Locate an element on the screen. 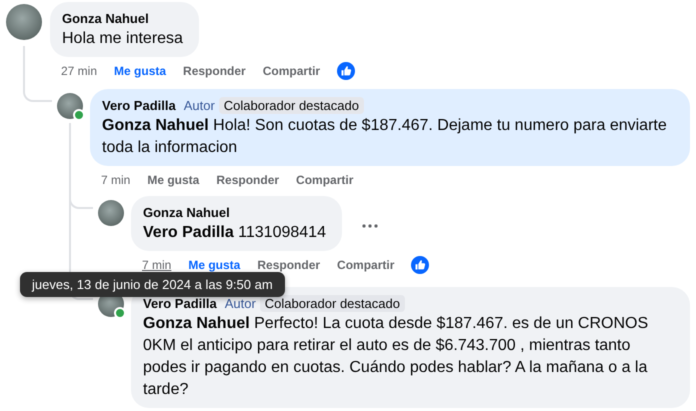 This screenshot has height=411, width=696. timestamp-link: 27 min is located at coordinates (79, 71).